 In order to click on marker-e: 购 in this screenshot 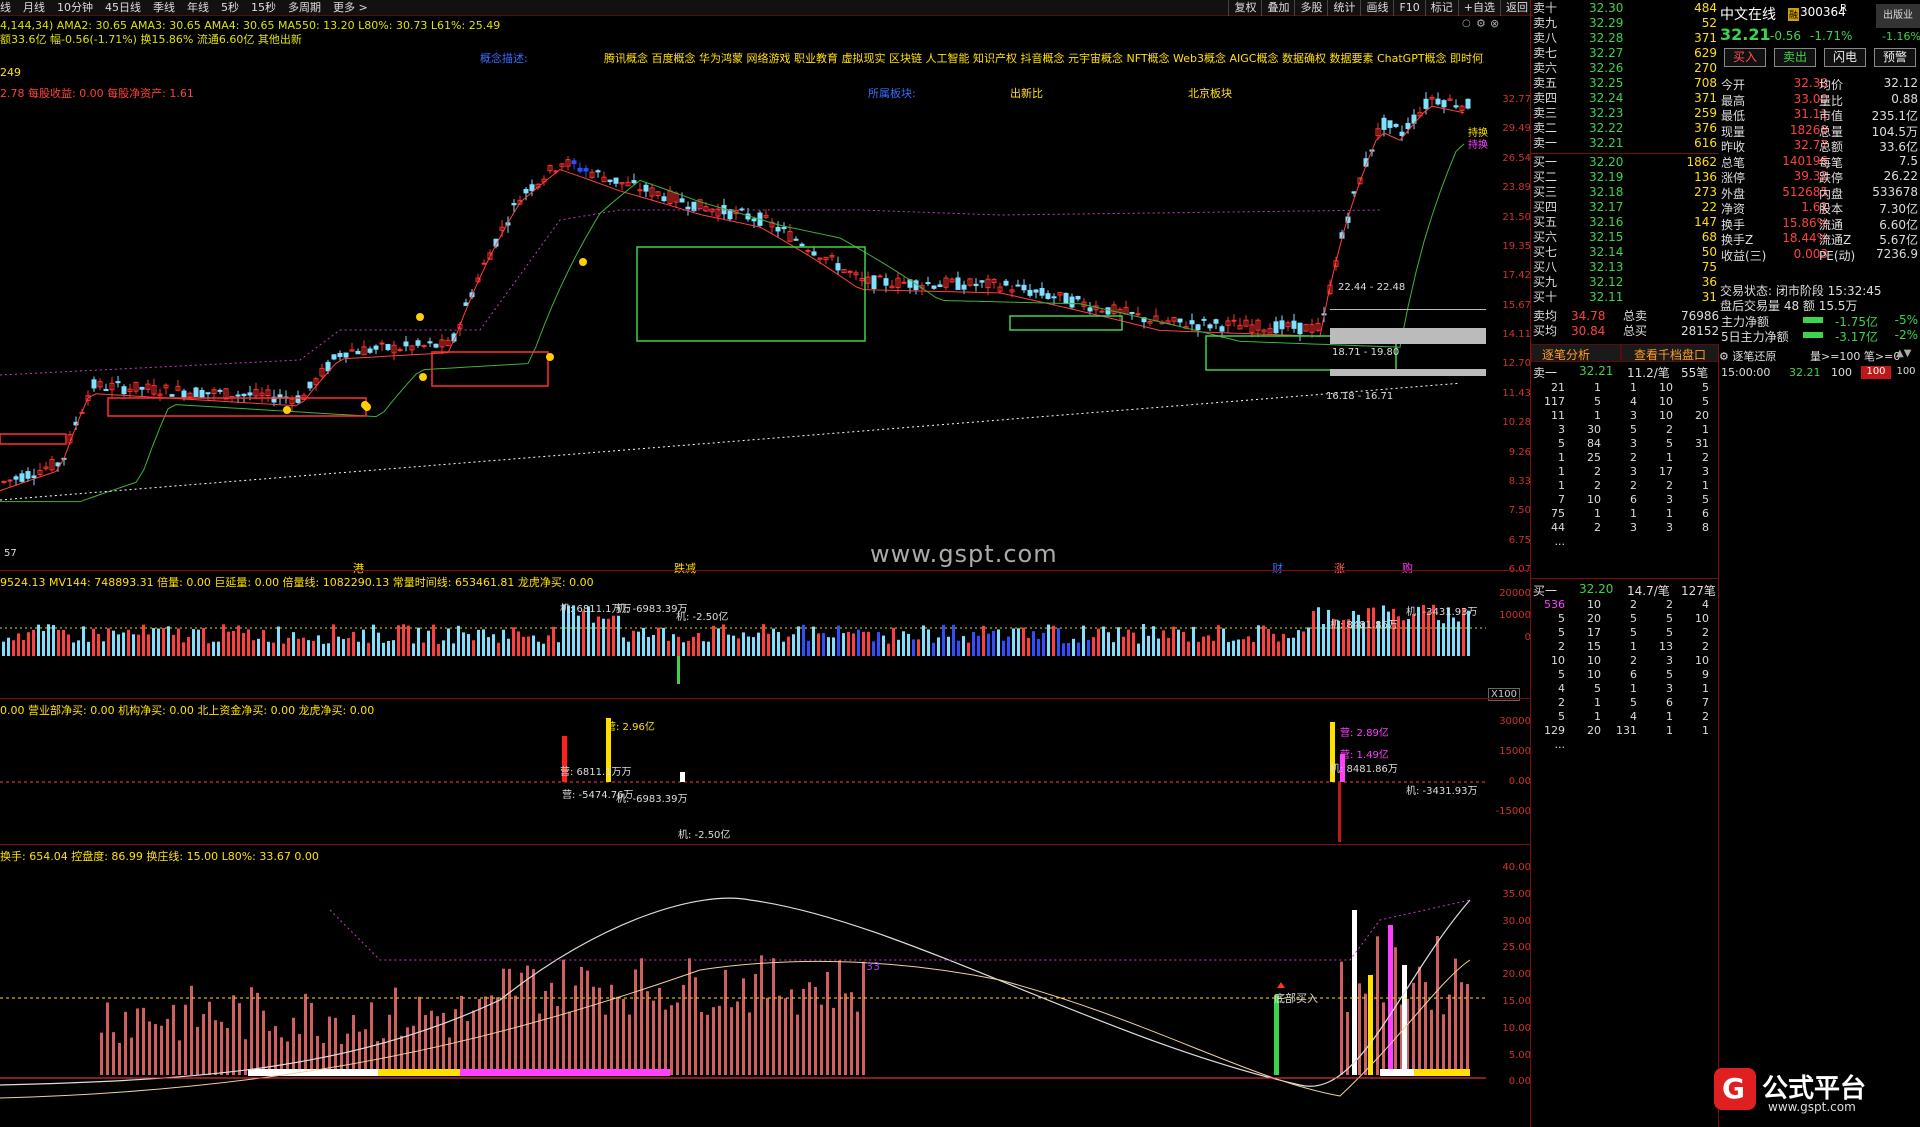, I will do `click(1407, 568)`.